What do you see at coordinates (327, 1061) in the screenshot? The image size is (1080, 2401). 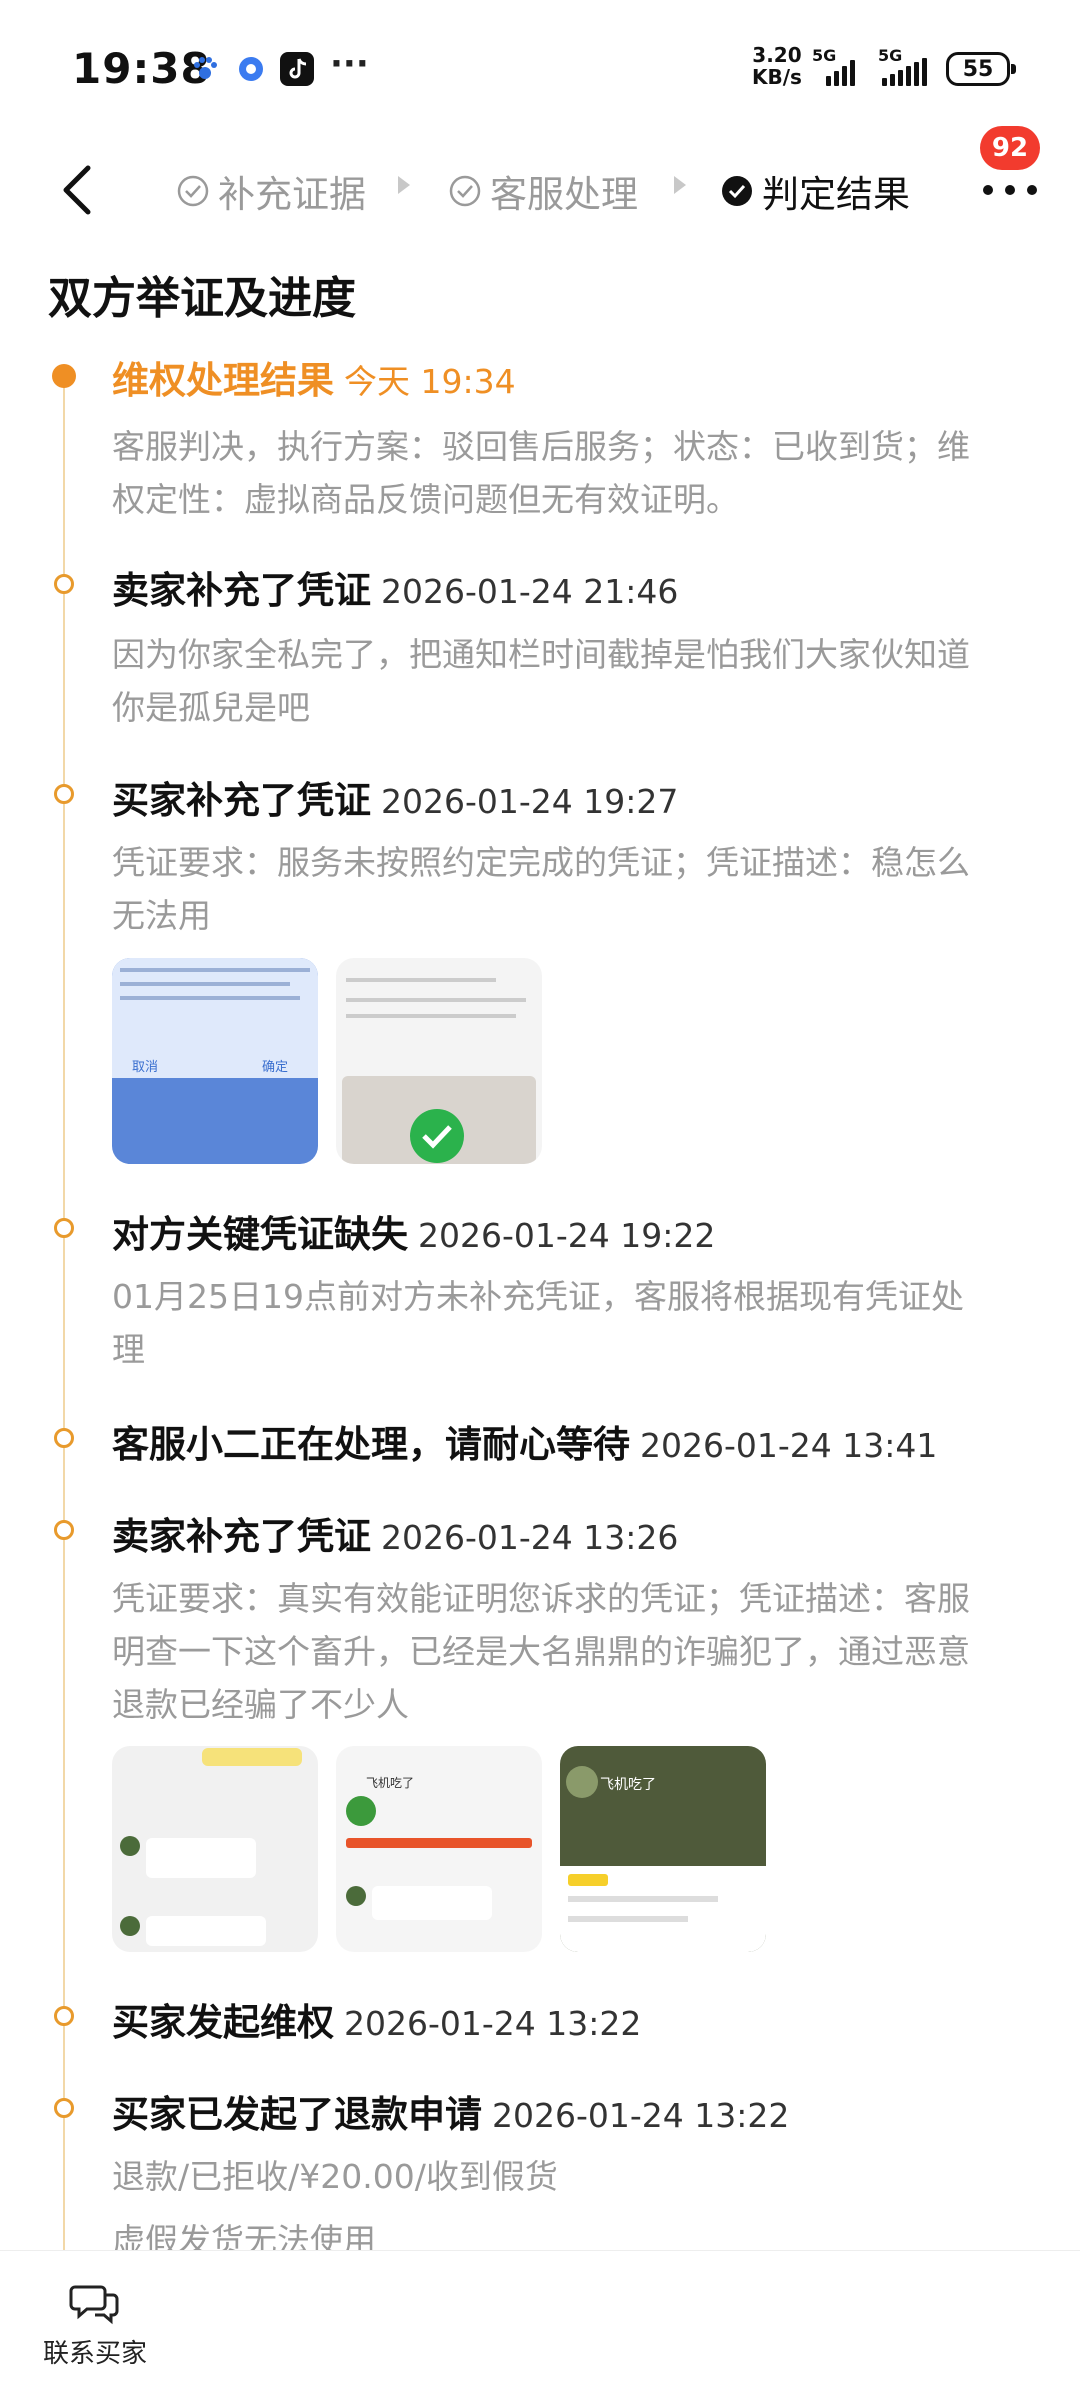 I see `evidence-images: 取消 确定` at bounding box center [327, 1061].